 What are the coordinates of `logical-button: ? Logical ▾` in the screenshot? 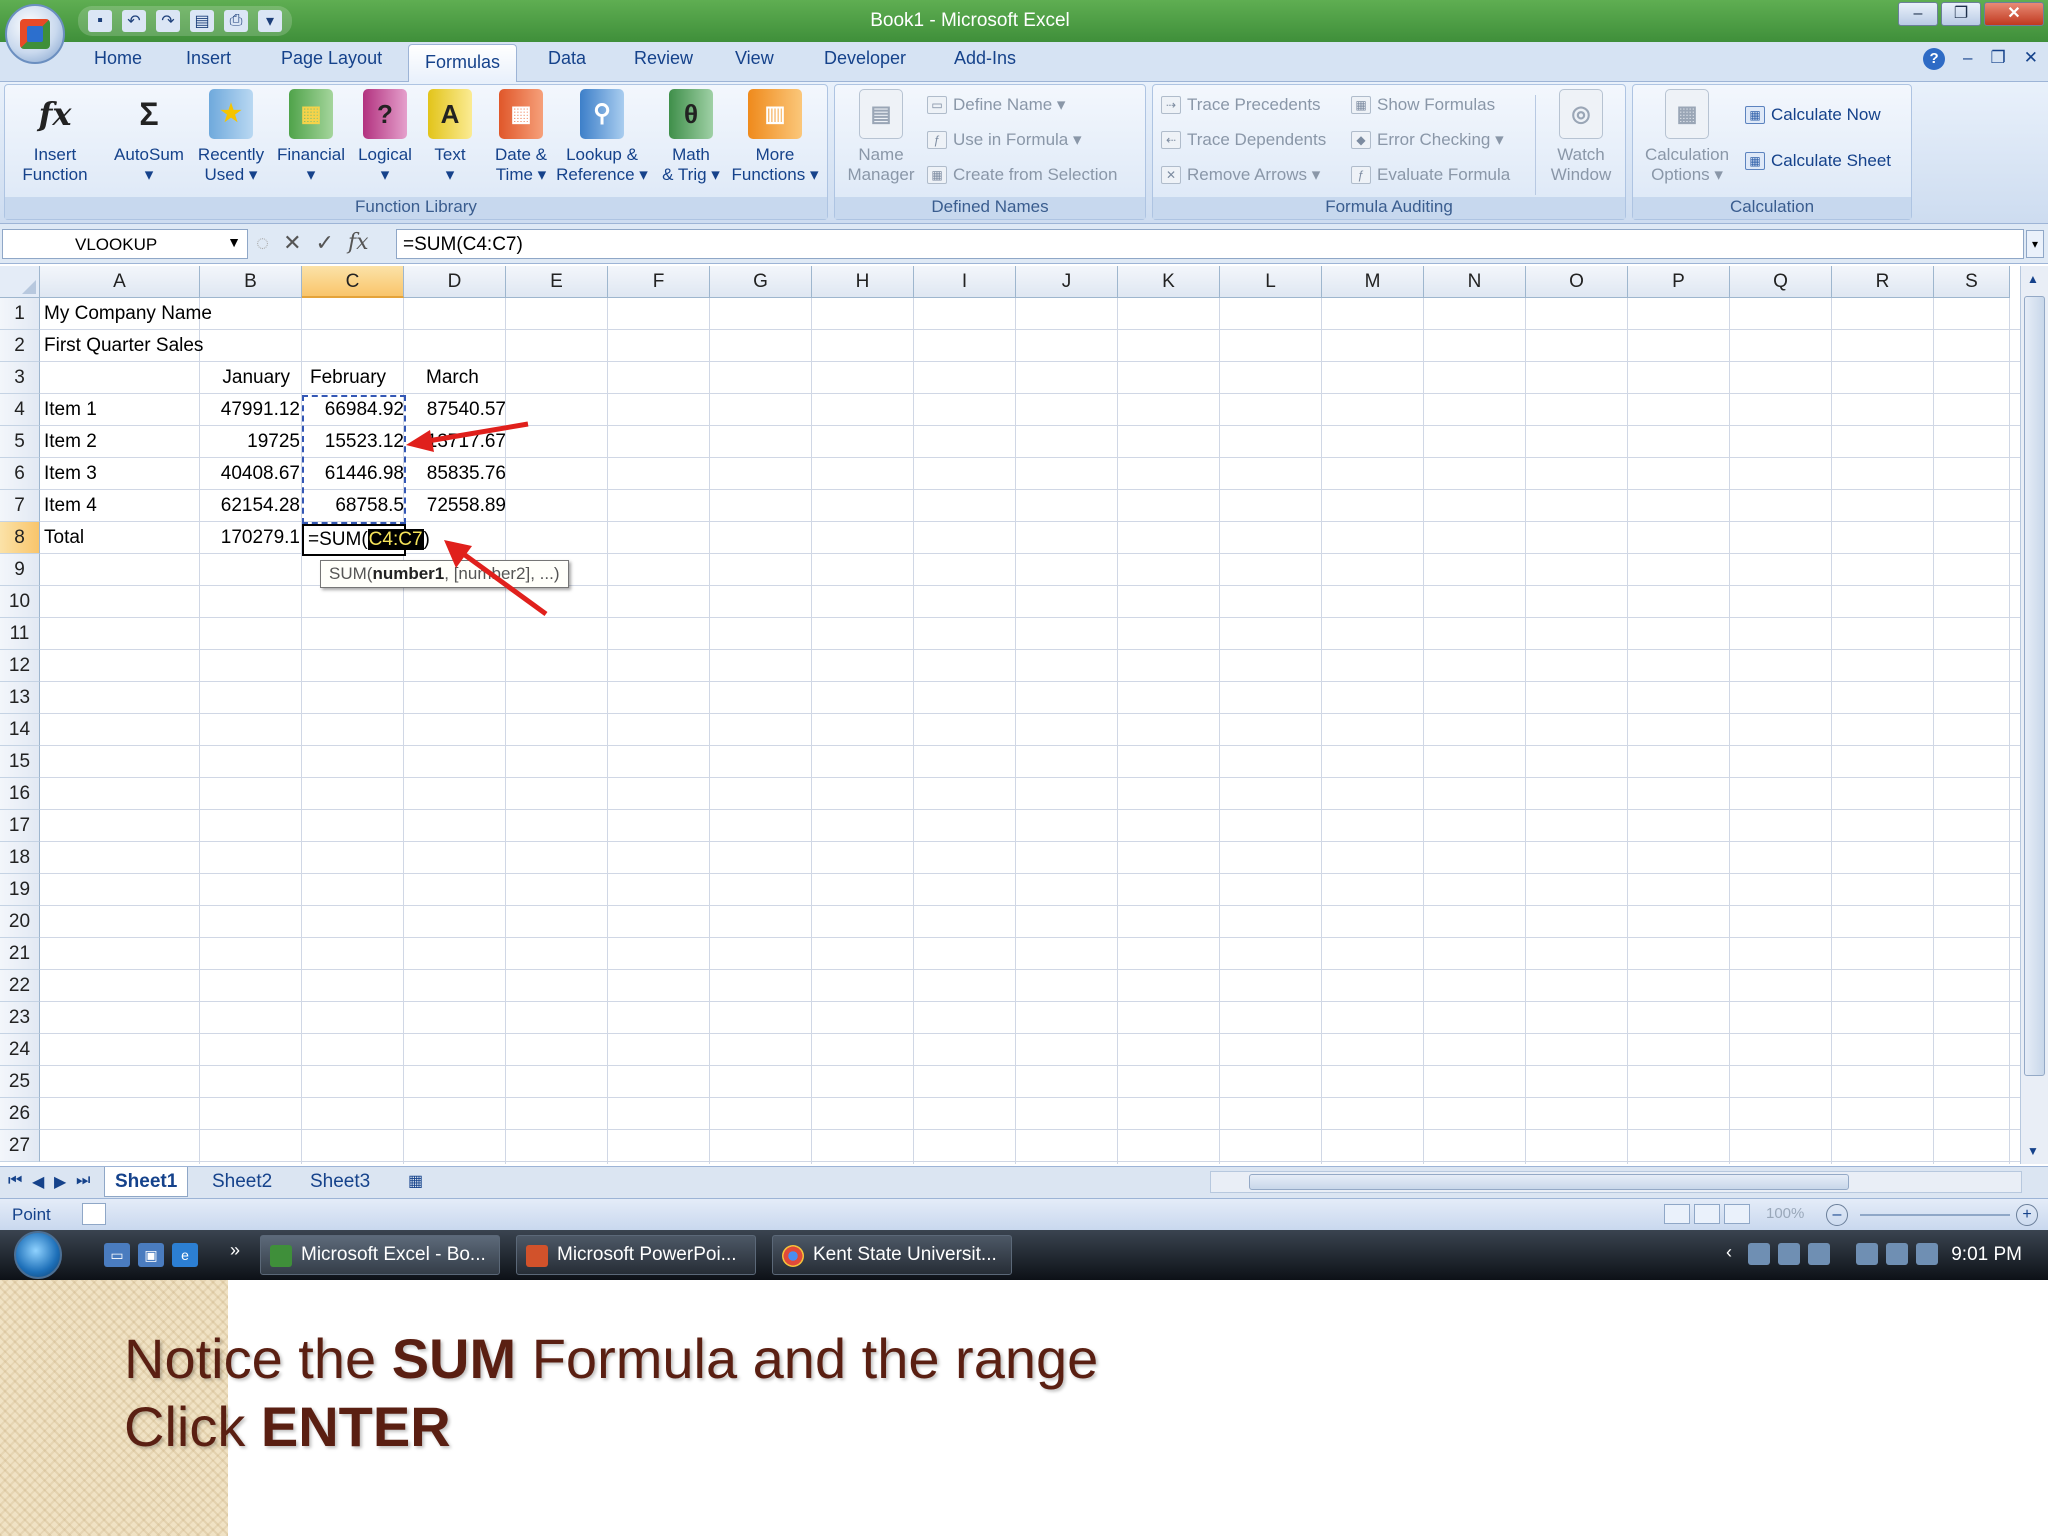 It's located at (385, 137).